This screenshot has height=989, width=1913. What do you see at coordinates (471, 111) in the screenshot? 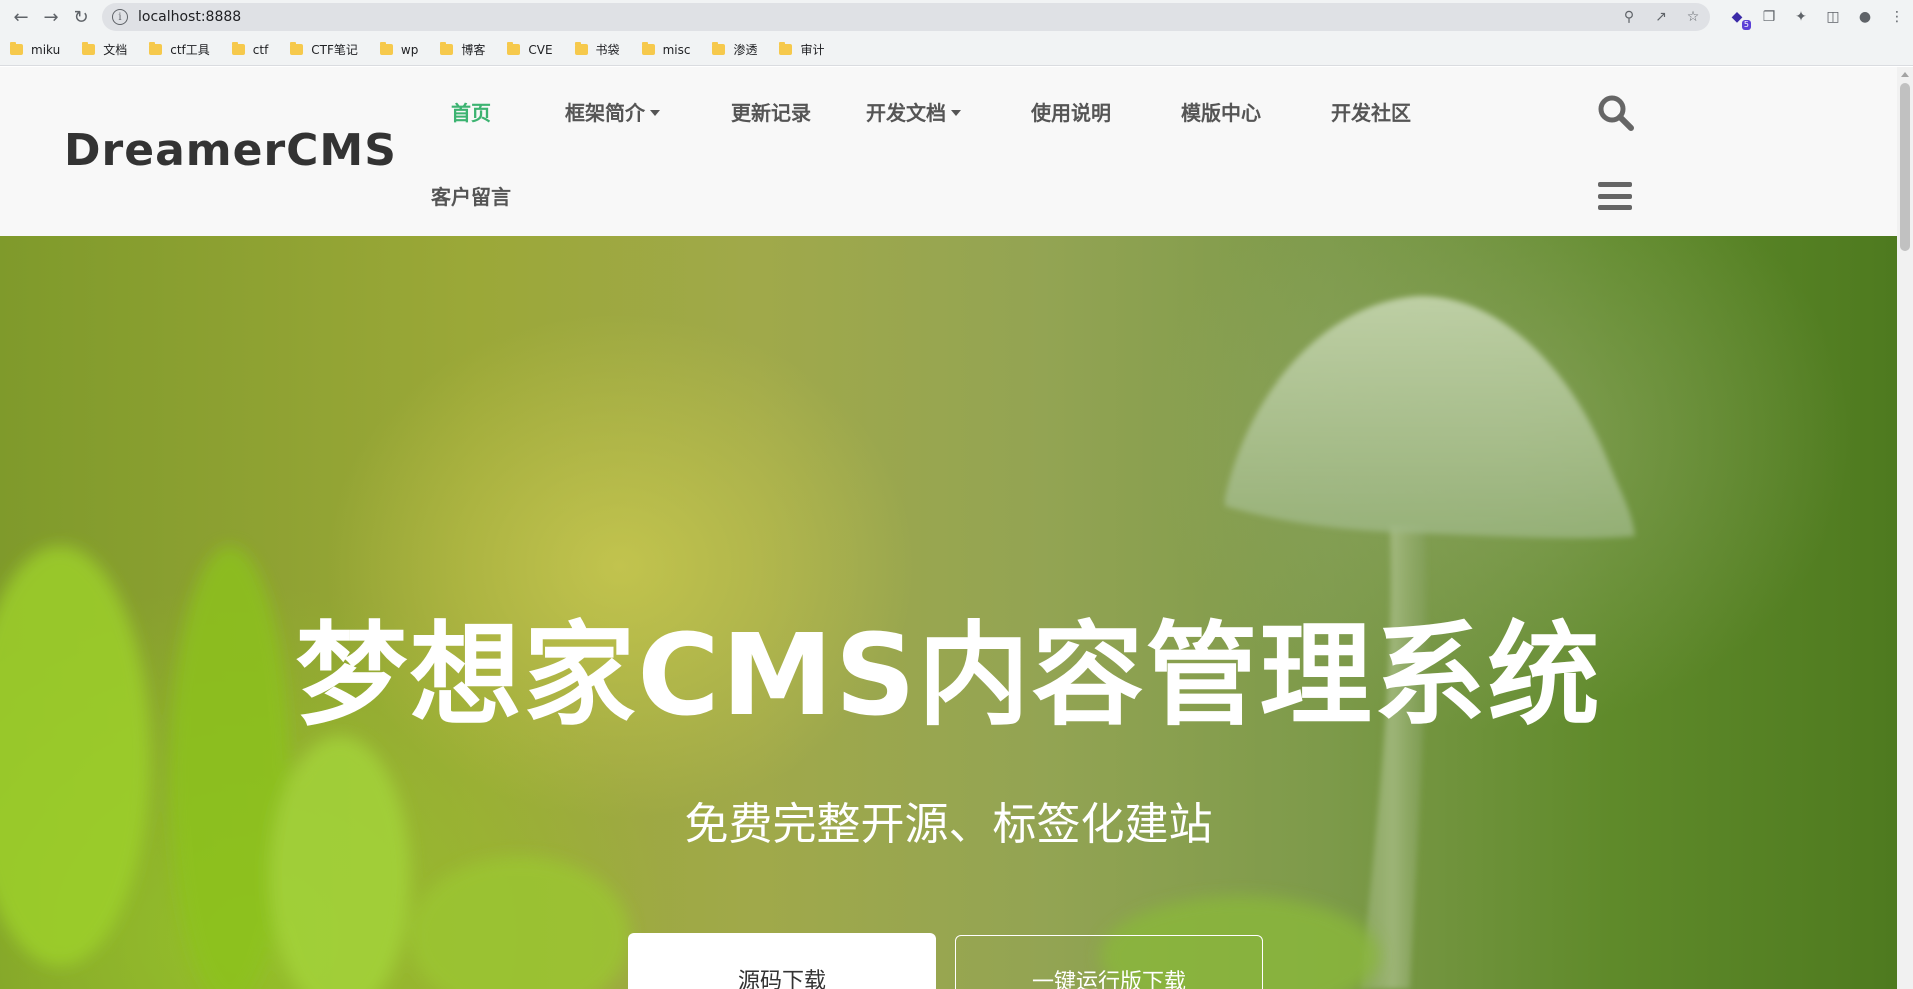
I see `nav-home: 首页` at bounding box center [471, 111].